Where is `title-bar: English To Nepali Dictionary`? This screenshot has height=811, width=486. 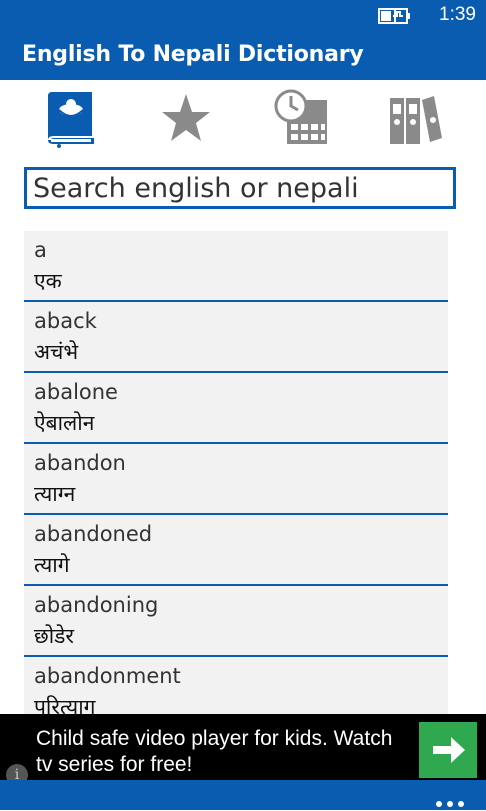 title-bar: English To Nepali Dictionary is located at coordinates (243, 56).